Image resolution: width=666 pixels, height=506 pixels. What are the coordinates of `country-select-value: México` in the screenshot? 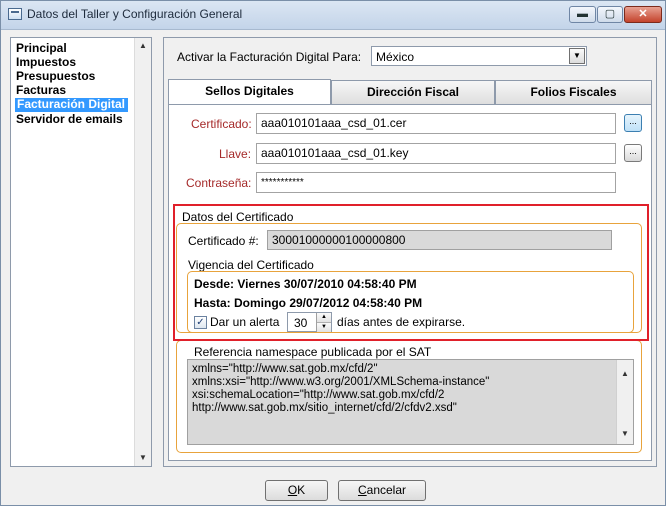 It's located at (395, 57).